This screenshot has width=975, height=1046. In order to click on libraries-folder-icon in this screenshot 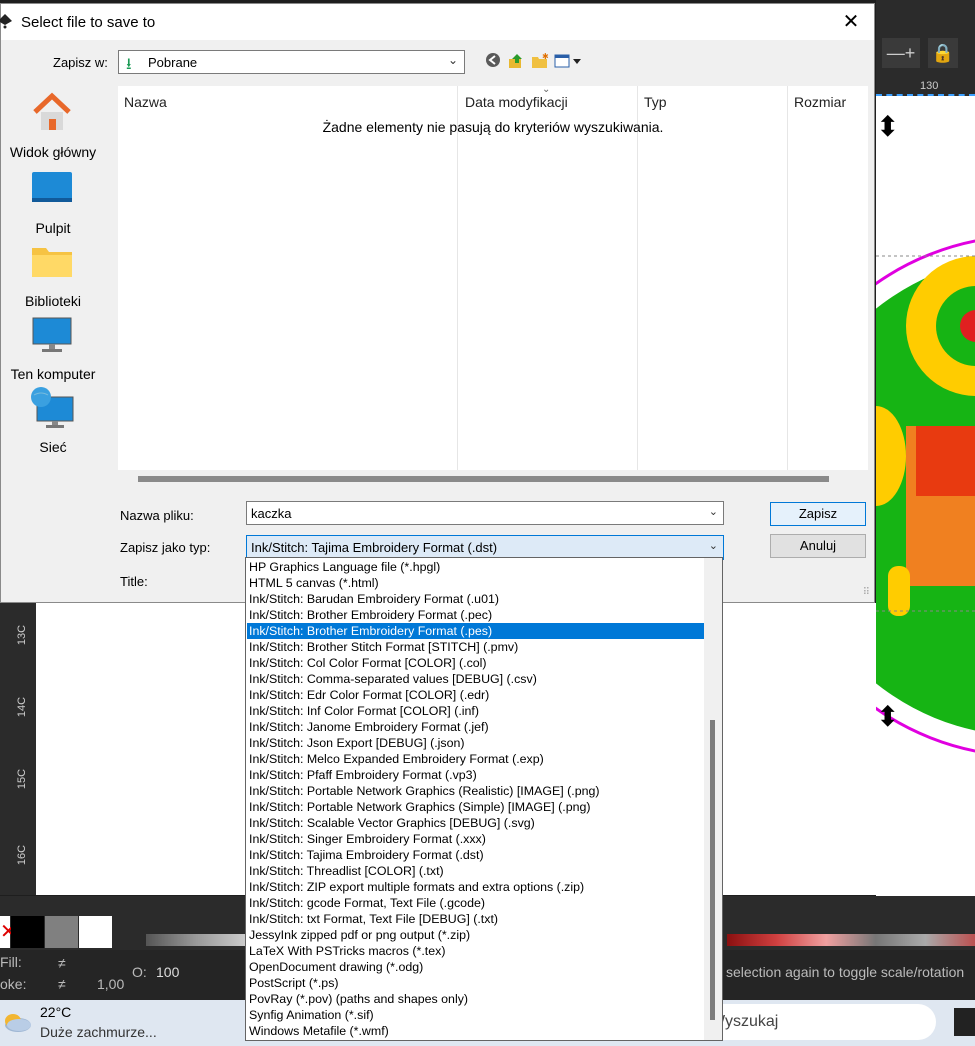, I will do `click(52, 262)`.